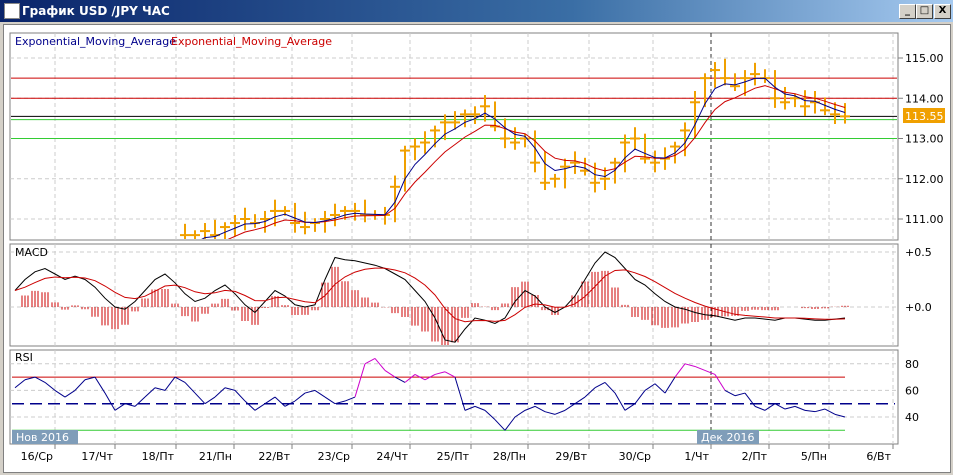 The width and height of the screenshot is (953, 475). I want to click on month-label-dec: Дек 2016, so click(728, 437).